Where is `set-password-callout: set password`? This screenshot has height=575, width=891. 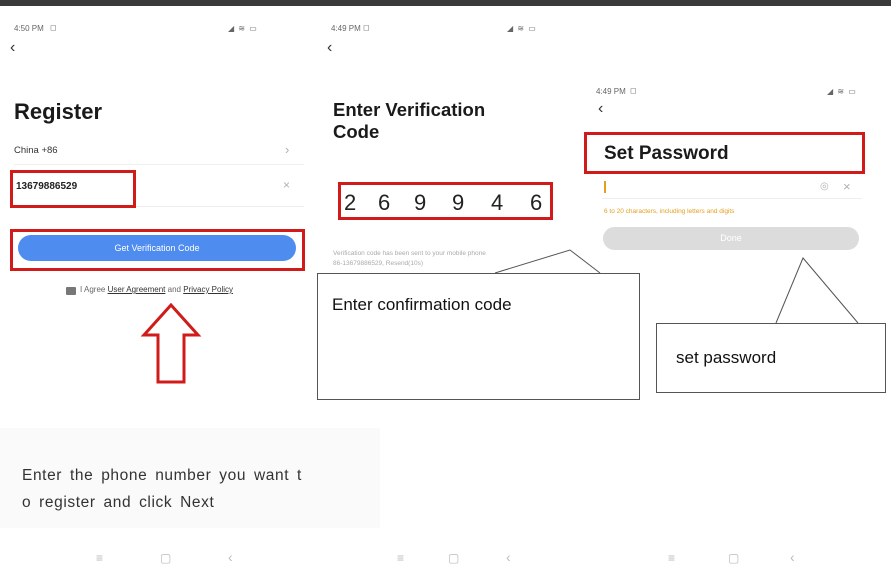
set-password-callout: set password is located at coordinates (771, 358).